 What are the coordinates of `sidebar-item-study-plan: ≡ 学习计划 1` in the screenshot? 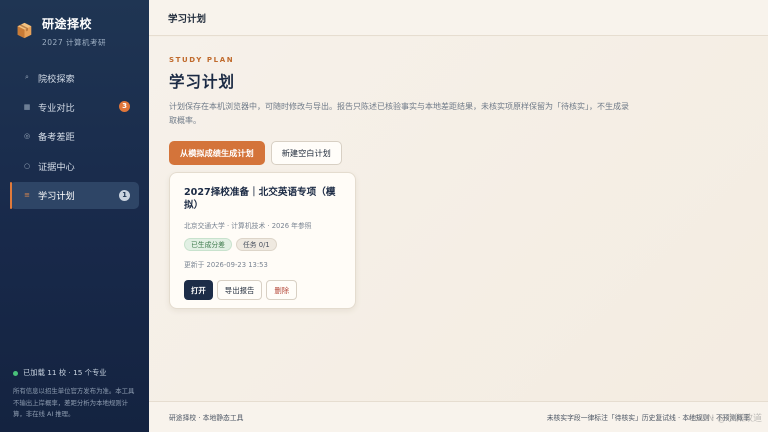 It's located at (74, 195).